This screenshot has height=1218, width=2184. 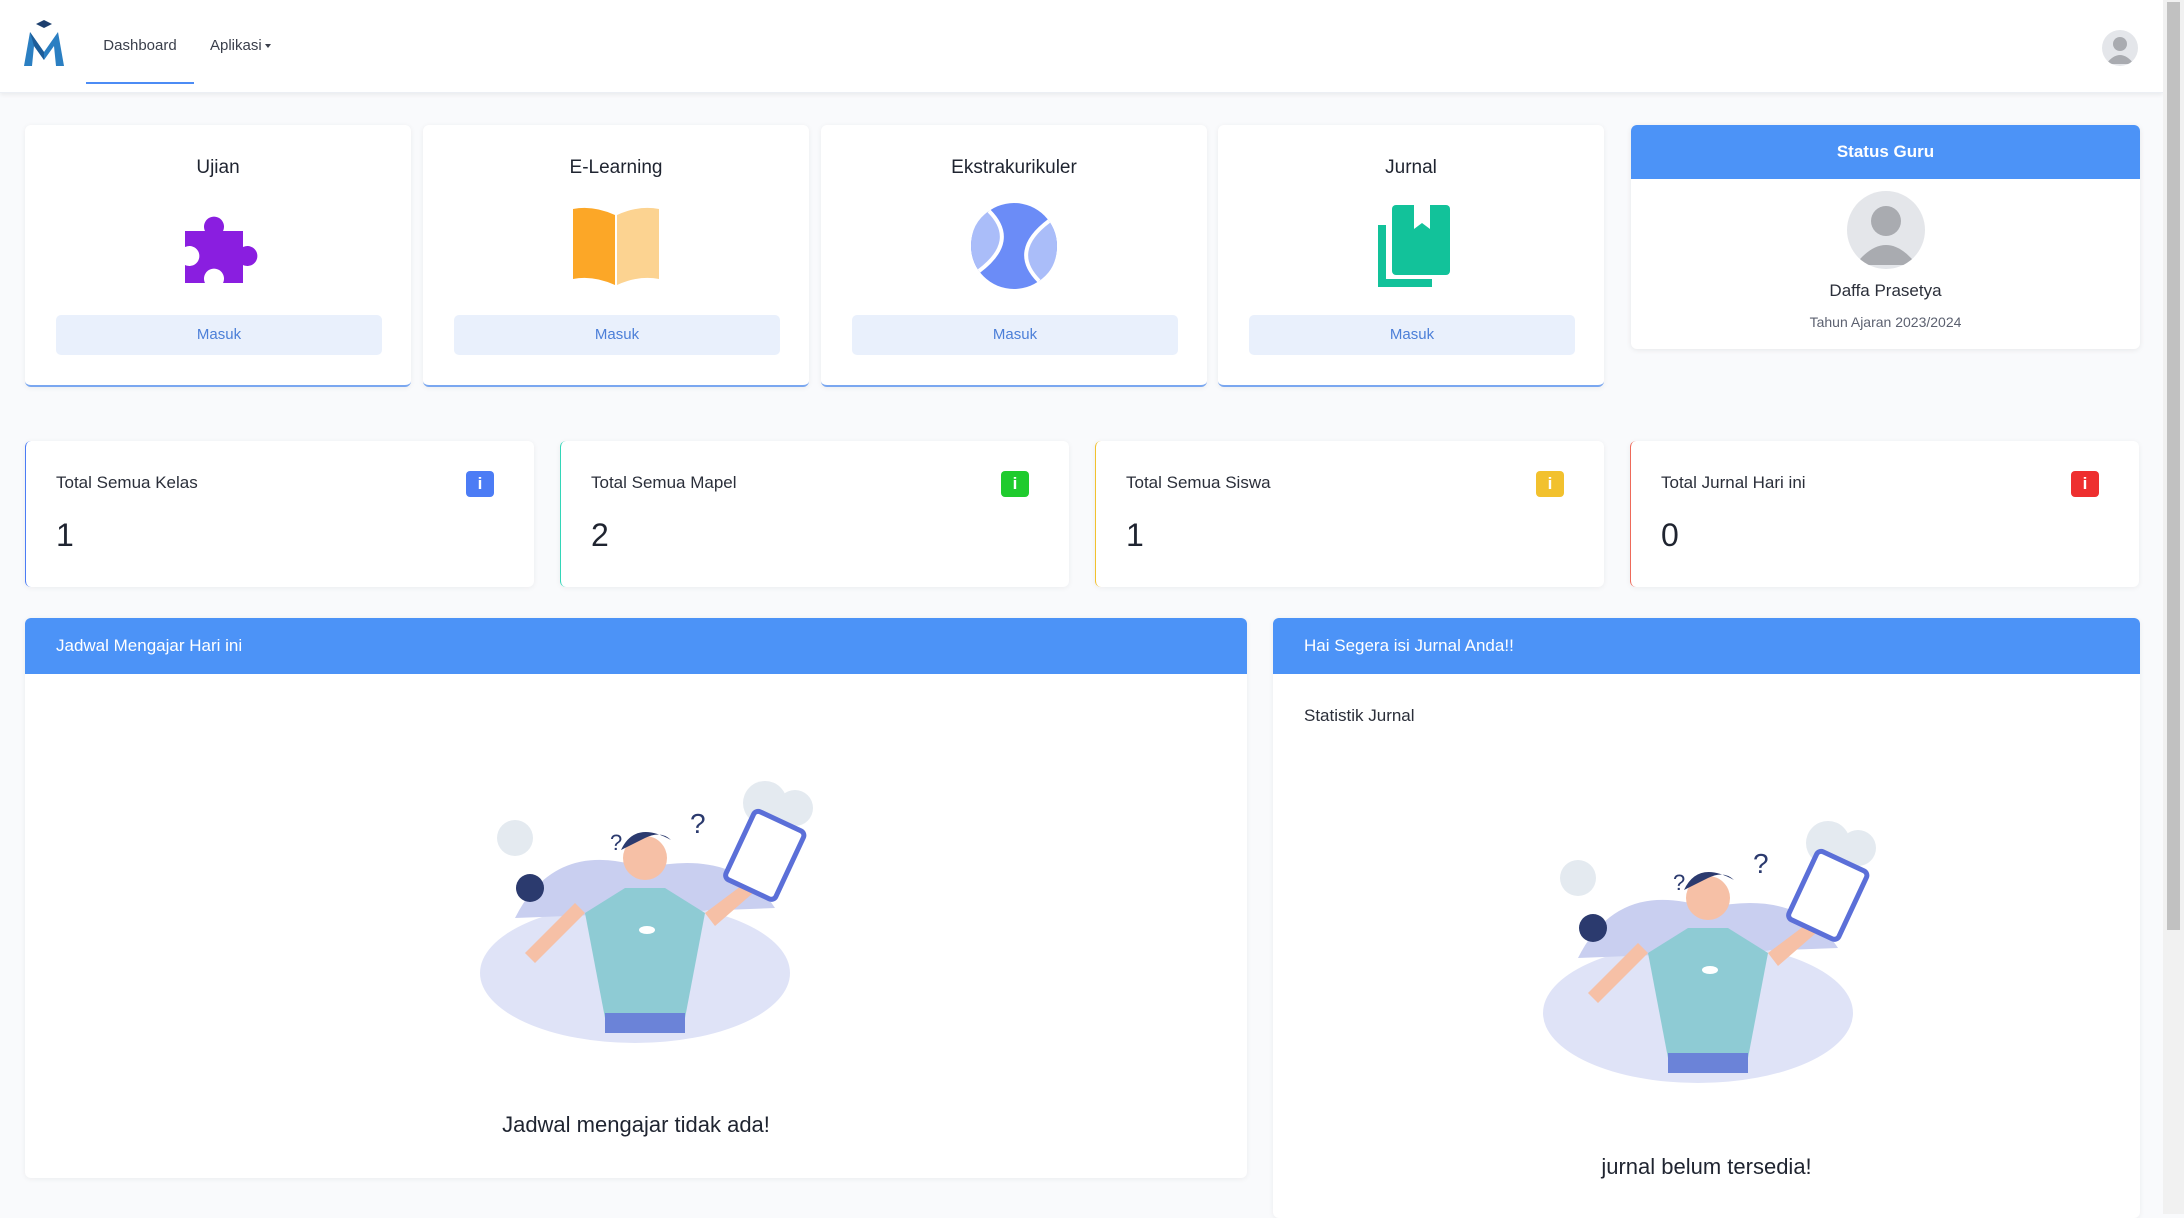 What do you see at coordinates (617, 335) in the screenshot?
I see `masuk-elearning-button: Masuk` at bounding box center [617, 335].